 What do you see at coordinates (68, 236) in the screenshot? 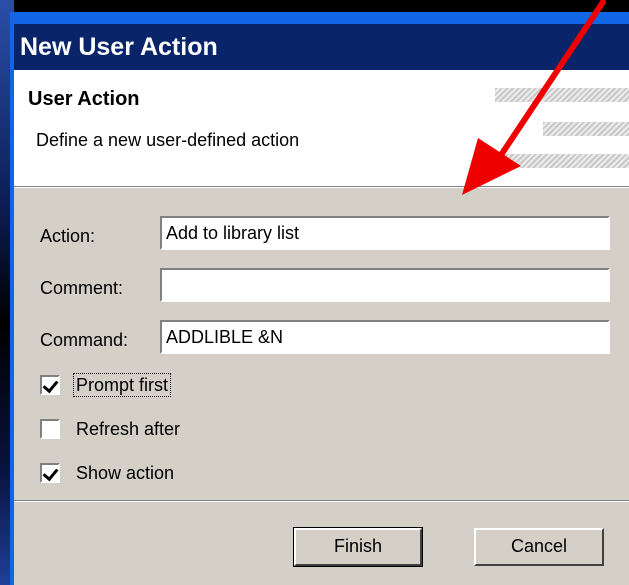
I see `action-label: Action:` at bounding box center [68, 236].